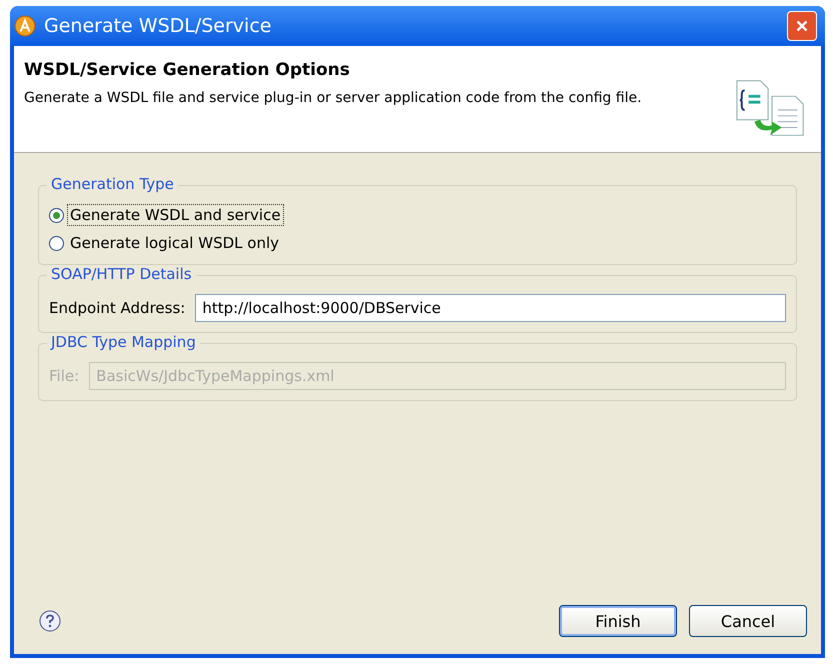 The height and width of the screenshot is (666, 833). I want to click on field-label: File:, so click(64, 376).